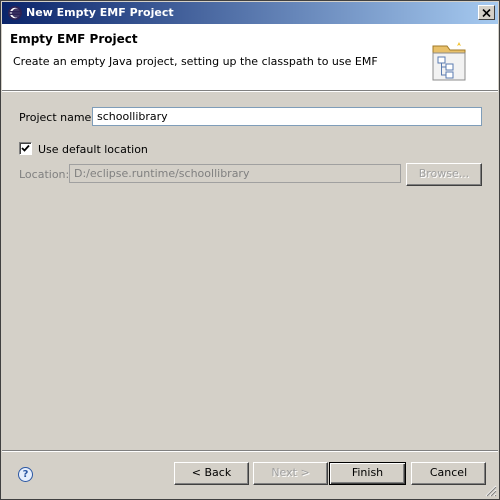 This screenshot has height=500, width=500. What do you see at coordinates (44, 174) in the screenshot?
I see `location-label: Location:` at bounding box center [44, 174].